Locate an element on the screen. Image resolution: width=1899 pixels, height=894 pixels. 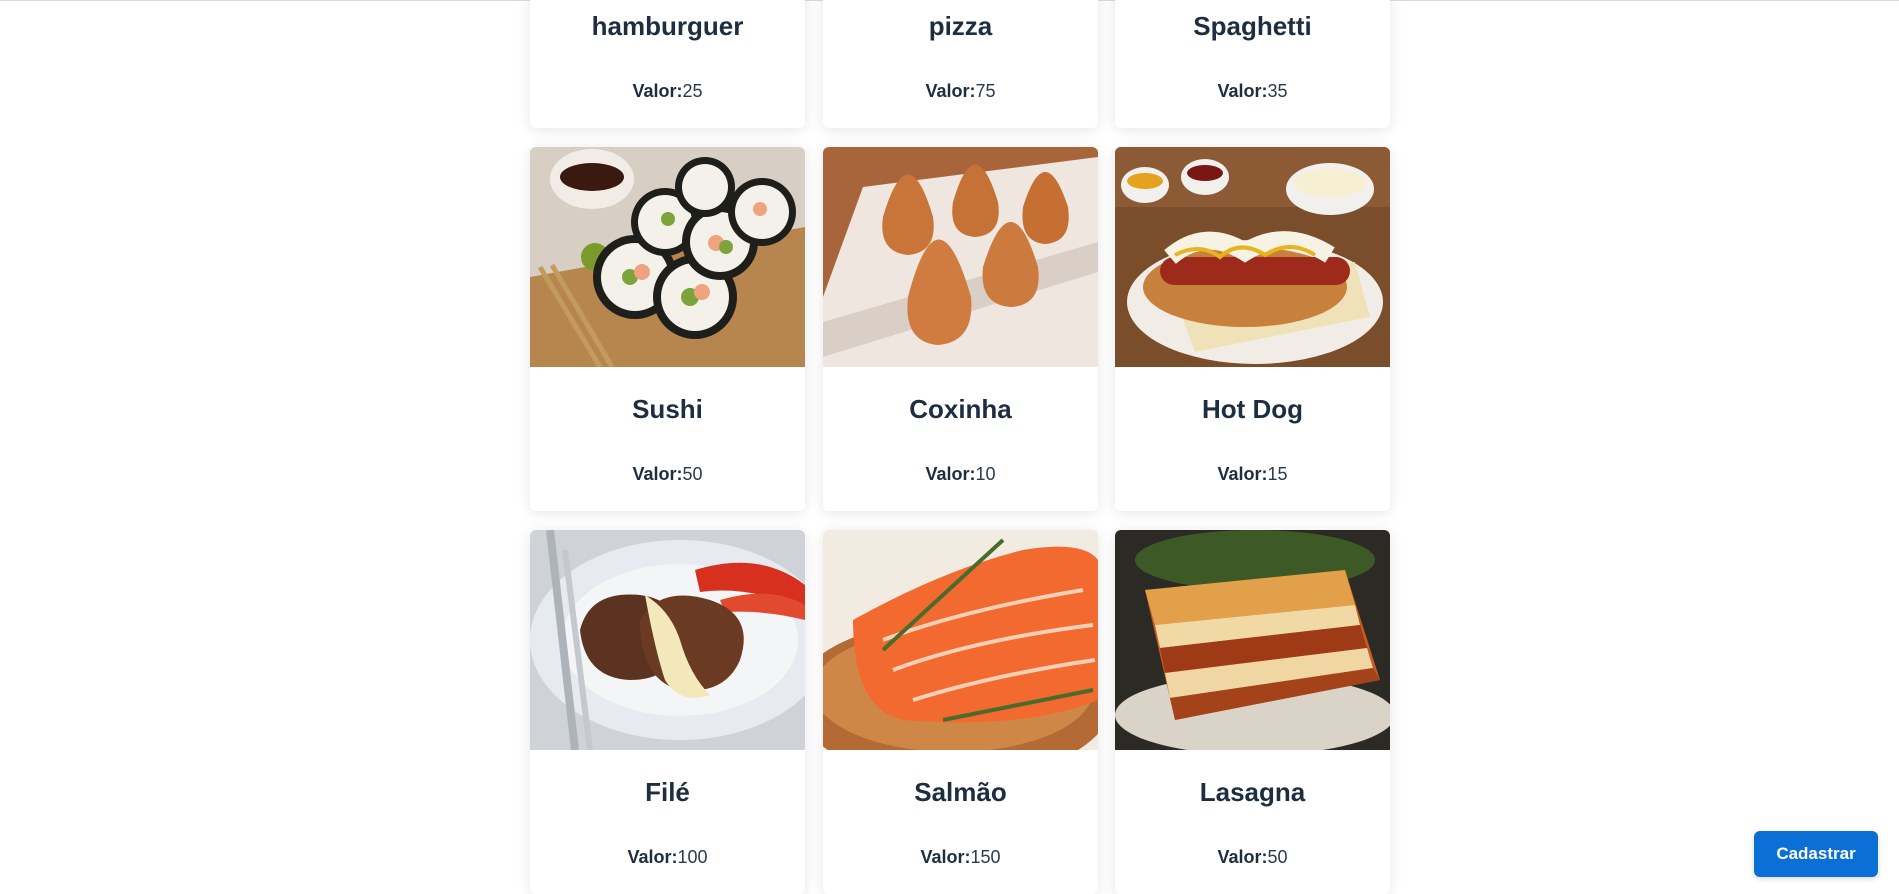
sushi-image is located at coordinates (667, 257).